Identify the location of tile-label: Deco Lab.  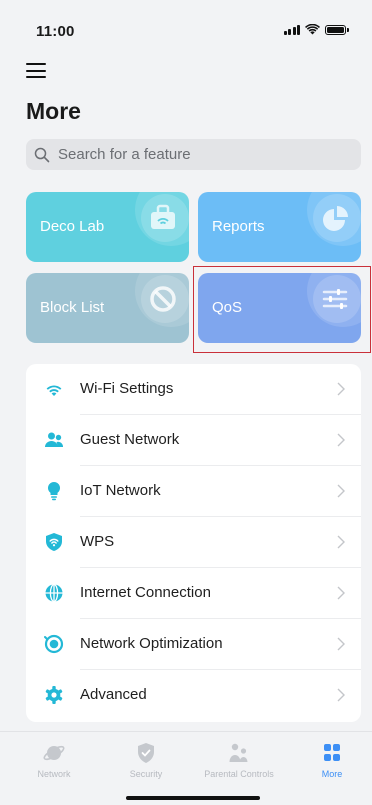
(72, 226).